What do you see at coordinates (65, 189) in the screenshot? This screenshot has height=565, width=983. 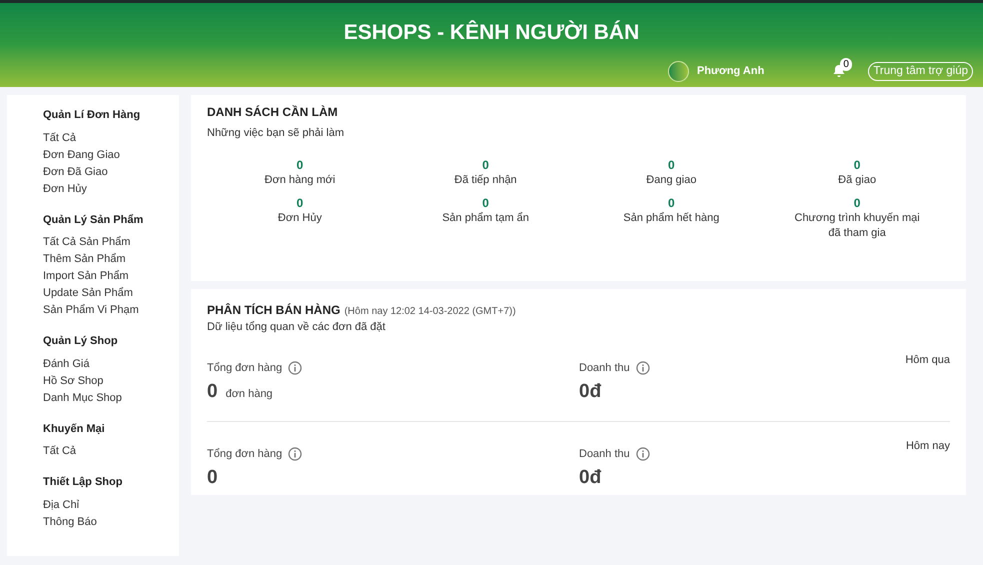 I see `sidebar-item: Đơn Hủy` at bounding box center [65, 189].